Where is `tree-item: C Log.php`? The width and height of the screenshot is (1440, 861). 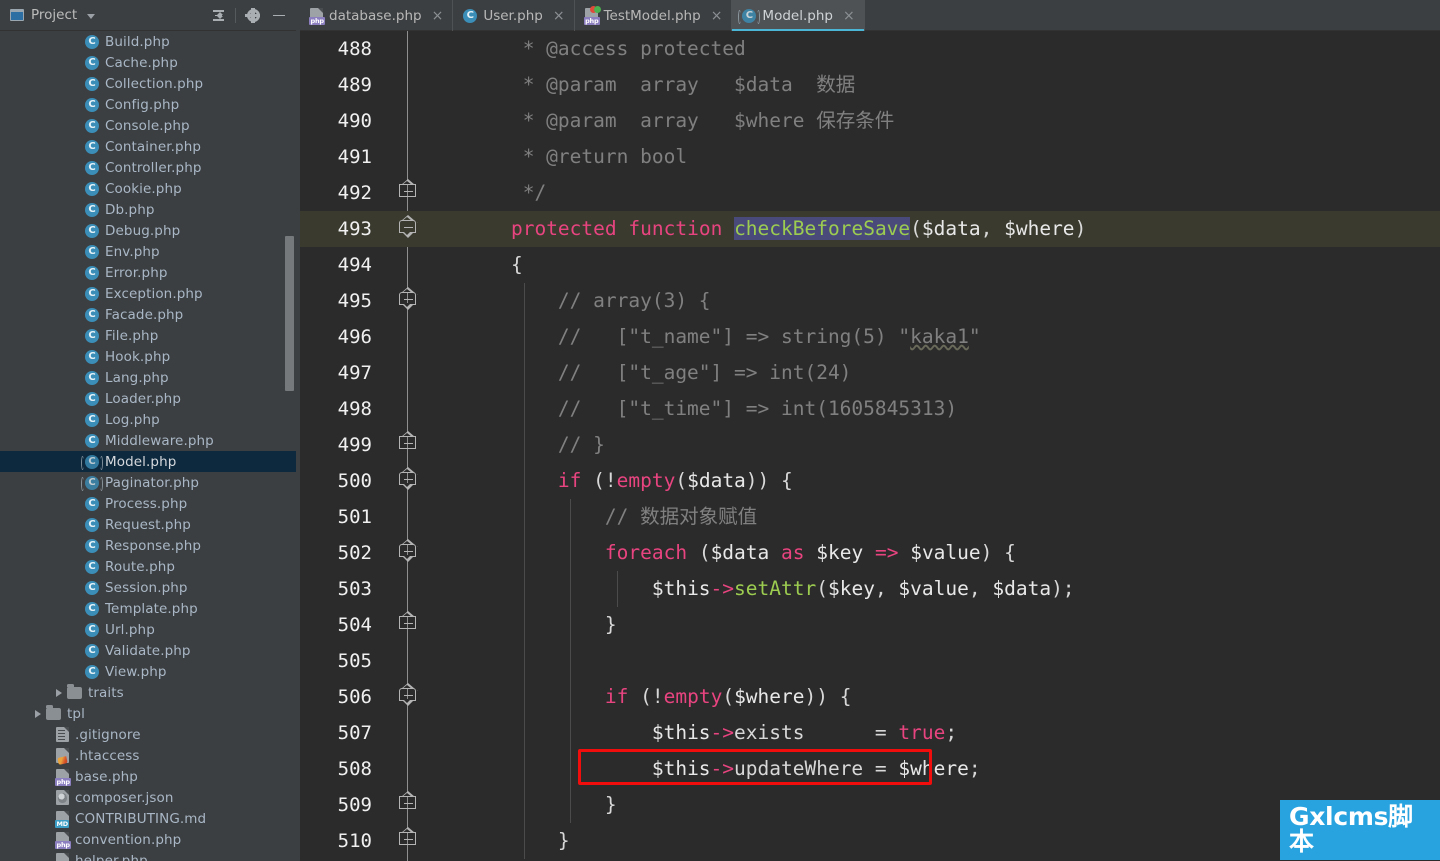
tree-item: C Log.php is located at coordinates (150, 419).